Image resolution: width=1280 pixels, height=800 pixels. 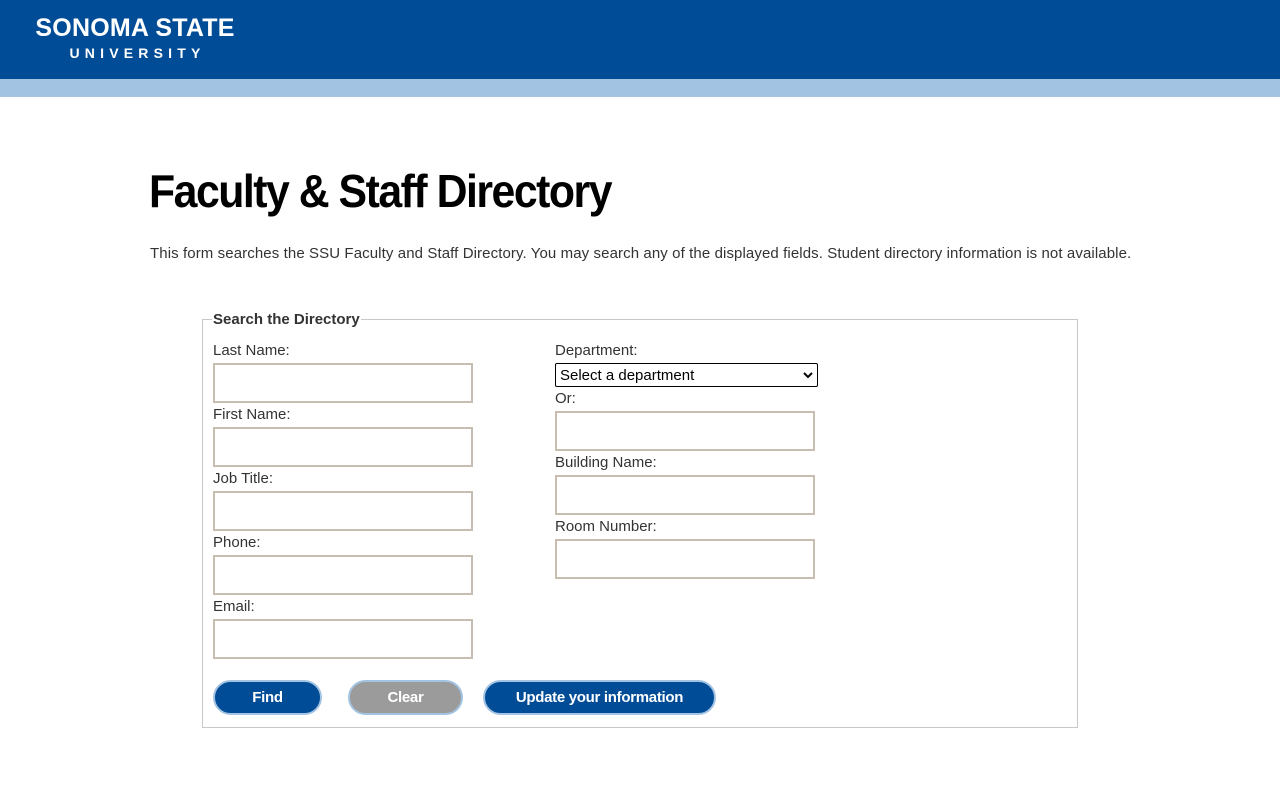 What do you see at coordinates (135, 28) in the screenshot?
I see `logo-wordmark: SONOMA STATE` at bounding box center [135, 28].